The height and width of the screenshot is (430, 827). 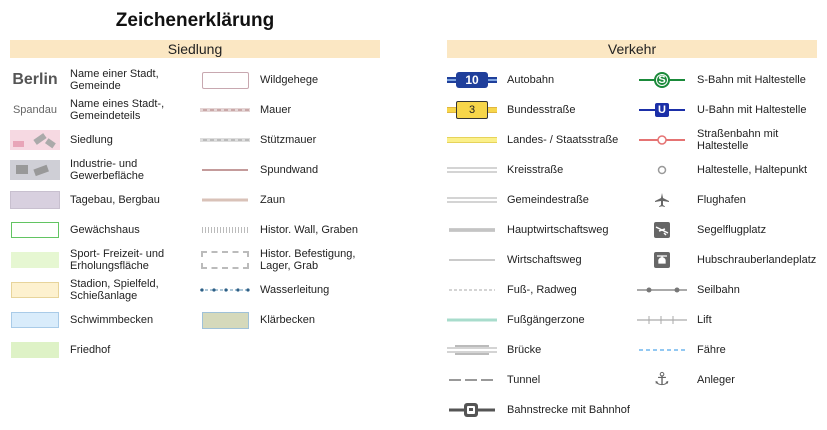 What do you see at coordinates (531, 80) in the screenshot?
I see `legend-label: Autobahn` at bounding box center [531, 80].